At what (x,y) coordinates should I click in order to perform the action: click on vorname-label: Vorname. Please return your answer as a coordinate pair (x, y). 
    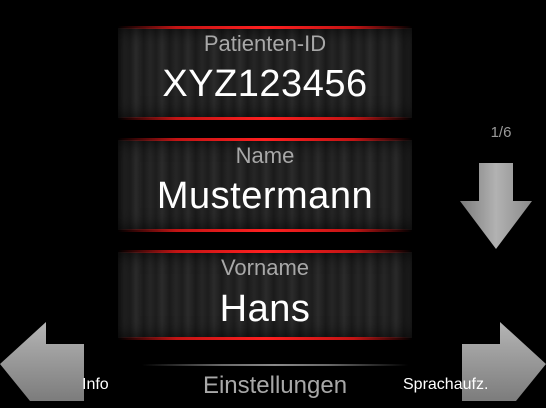
    Looking at the image, I should click on (265, 267).